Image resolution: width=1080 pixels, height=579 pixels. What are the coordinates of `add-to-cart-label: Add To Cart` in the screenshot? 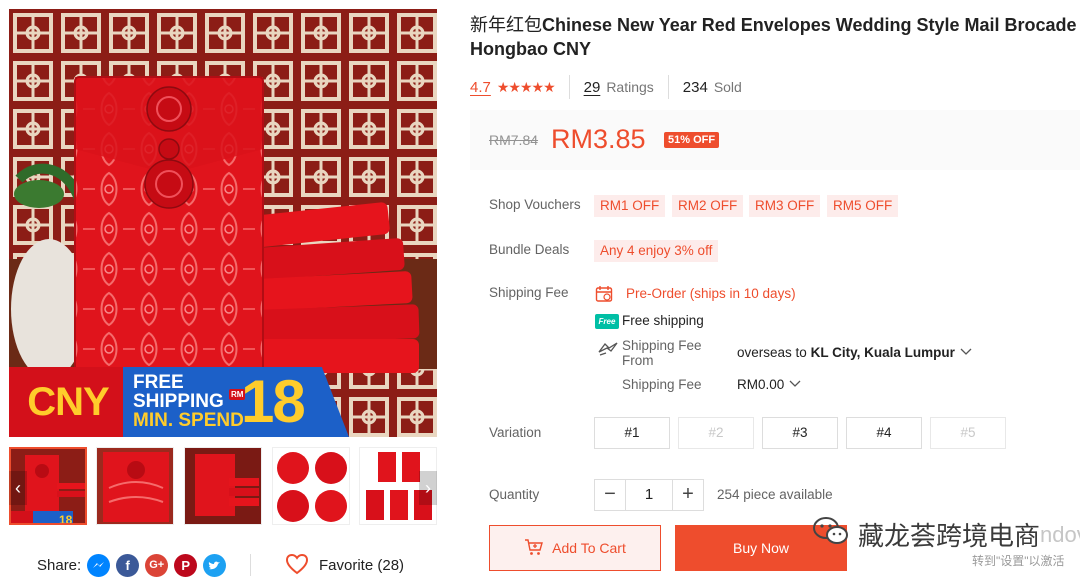 It's located at (589, 548).